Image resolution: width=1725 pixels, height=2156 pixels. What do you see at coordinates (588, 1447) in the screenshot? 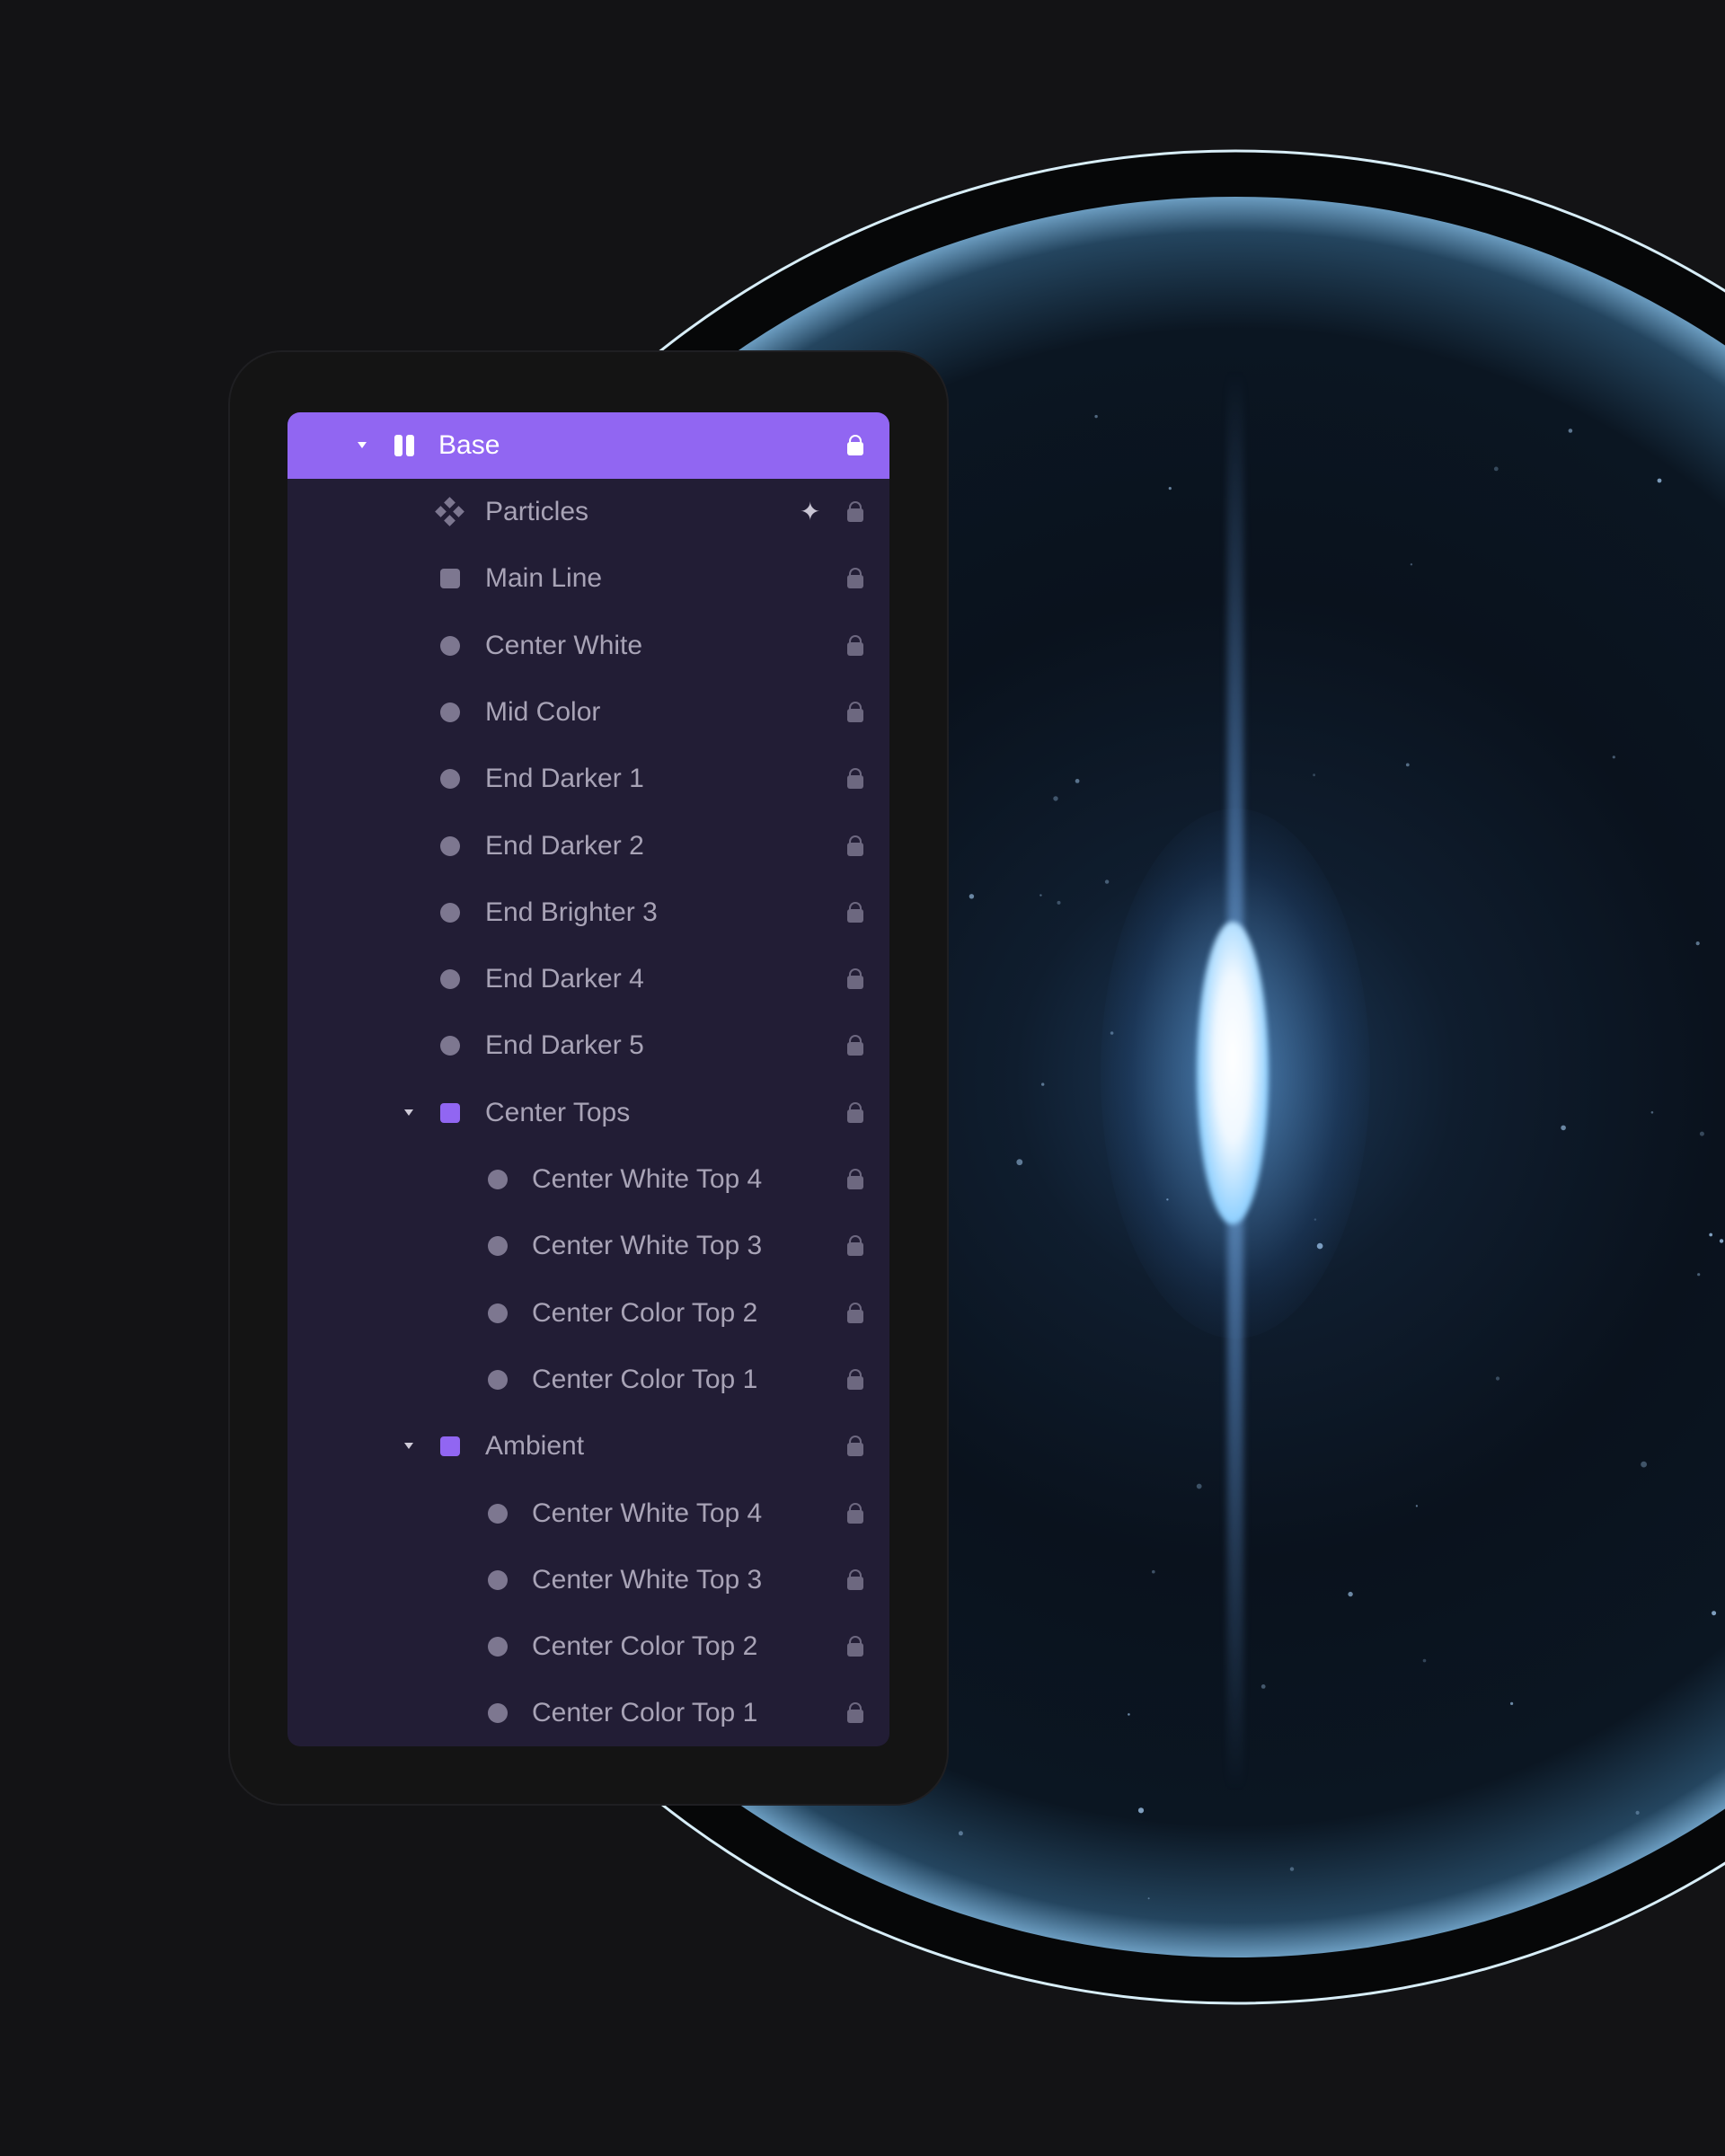
I see `layer-row: Ambient` at bounding box center [588, 1447].